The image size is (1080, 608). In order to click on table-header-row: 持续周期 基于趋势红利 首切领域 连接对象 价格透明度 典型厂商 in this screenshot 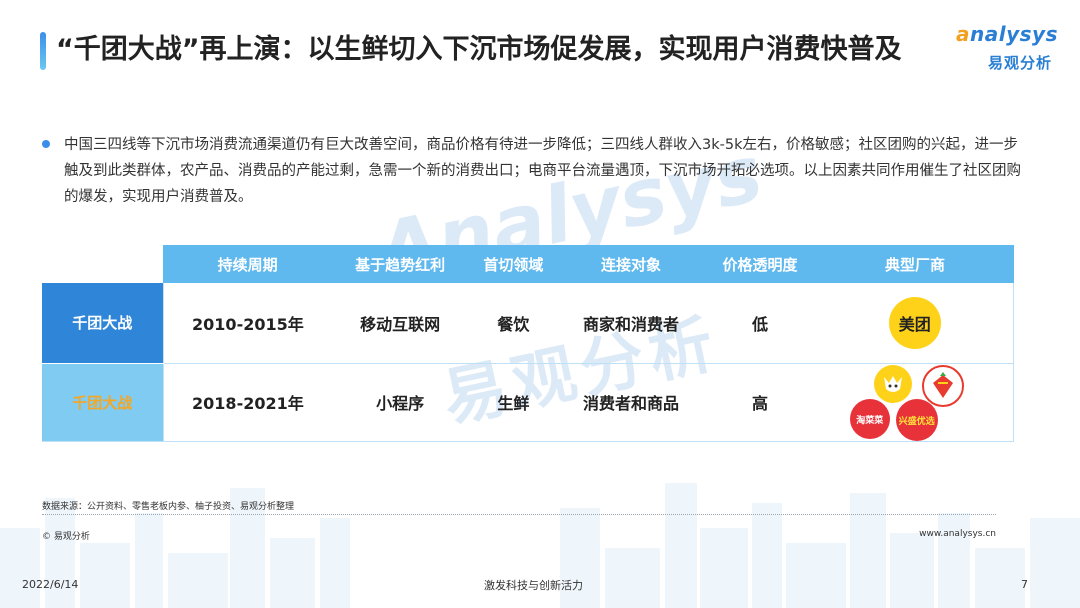, I will do `click(528, 264)`.